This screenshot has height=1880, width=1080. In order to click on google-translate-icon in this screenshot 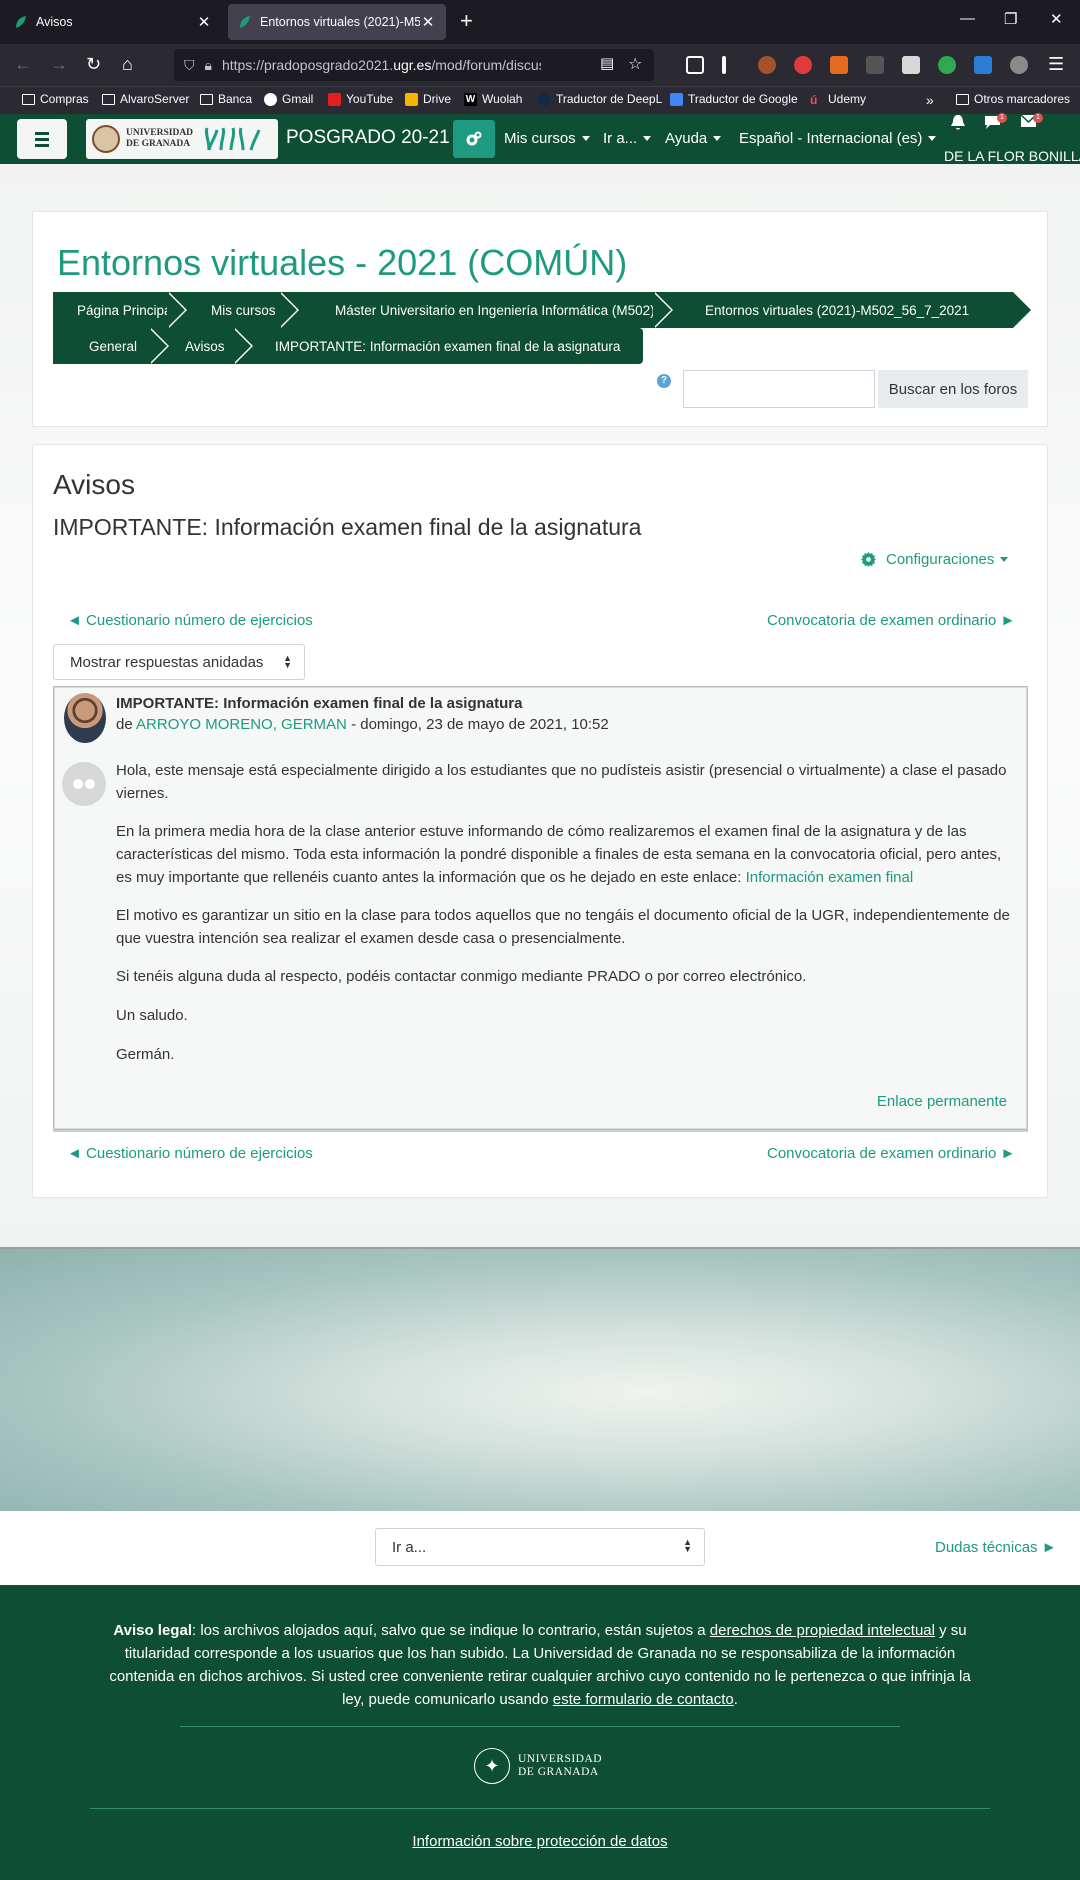, I will do `click(676, 99)`.